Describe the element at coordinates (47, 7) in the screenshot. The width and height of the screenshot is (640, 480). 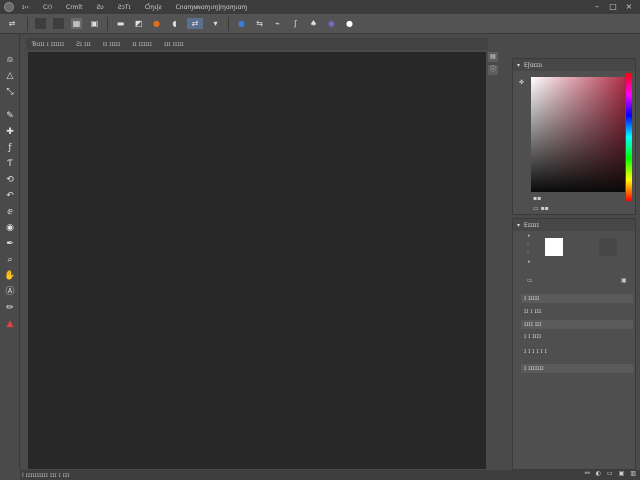
I see `menu-item-edit: Cr)` at that location.